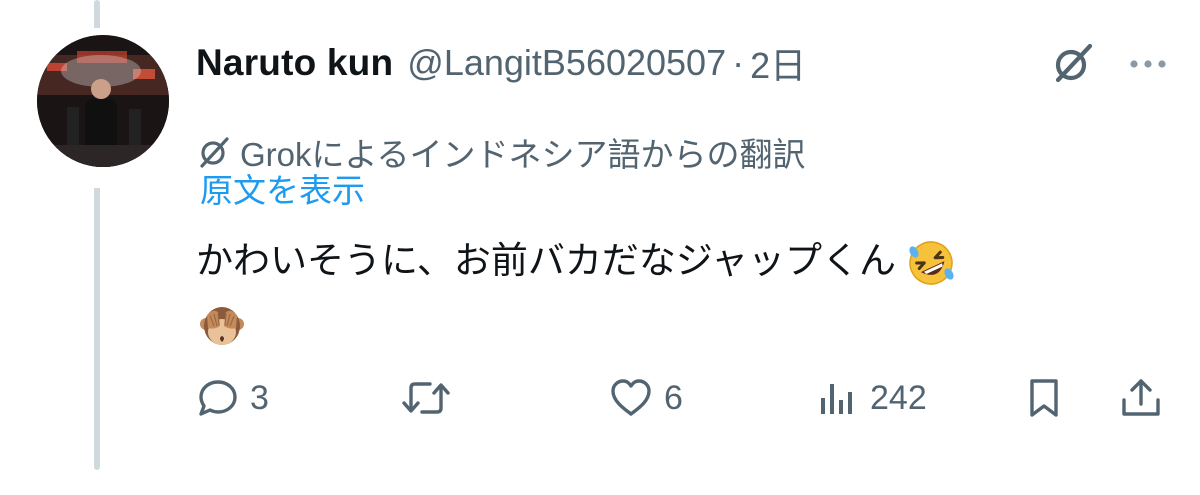 The image size is (1200, 495). What do you see at coordinates (673, 397) in the screenshot?
I see `like-count: 6` at bounding box center [673, 397].